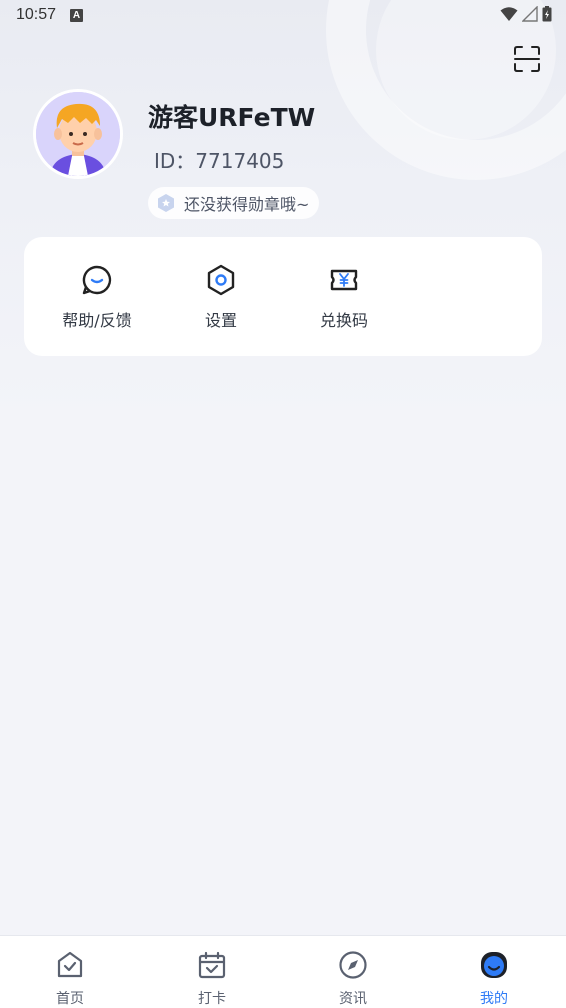 This screenshot has width=566, height=1008. Describe the element at coordinates (530, 14) in the screenshot. I see `cell-signal-icon` at that location.